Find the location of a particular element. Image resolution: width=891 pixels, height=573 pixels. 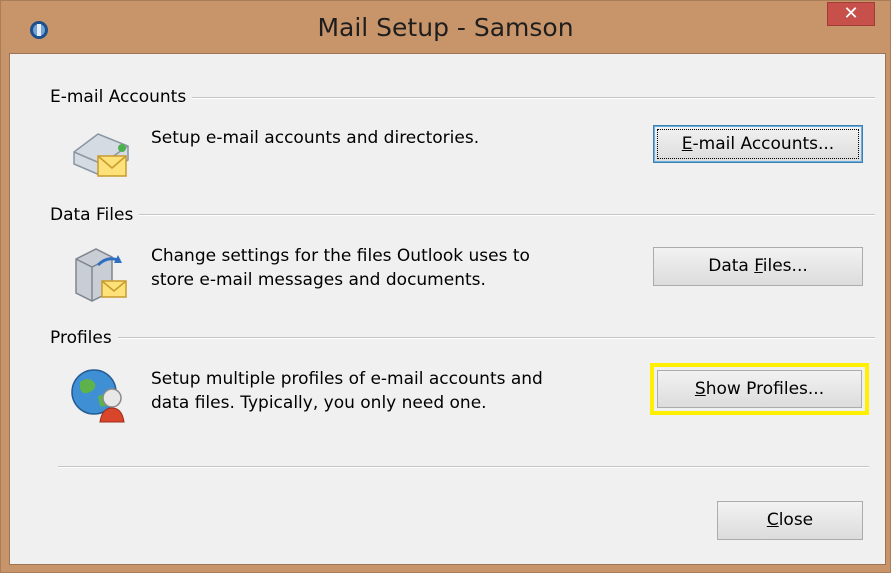

window-close-button: ✕ is located at coordinates (851, 14).